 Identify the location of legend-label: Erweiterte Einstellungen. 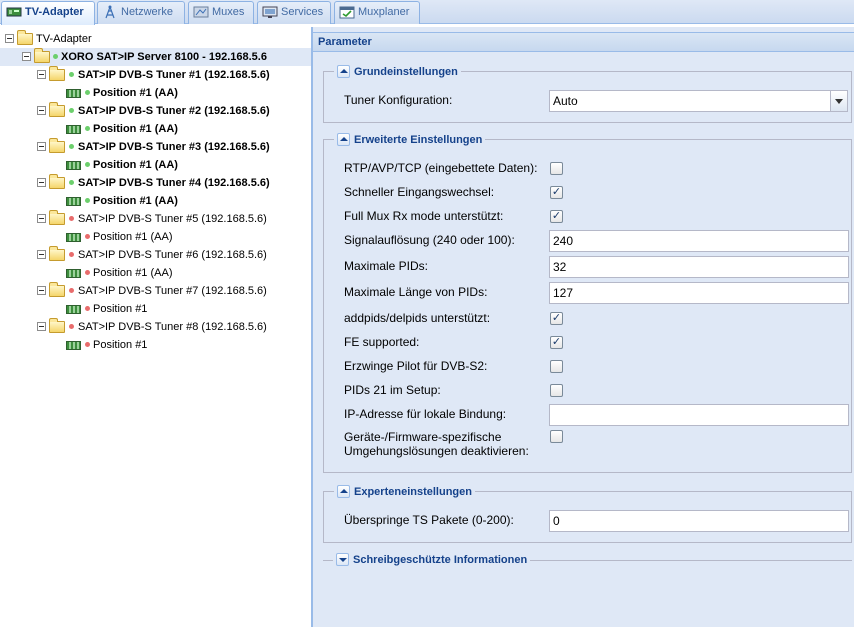
(418, 140).